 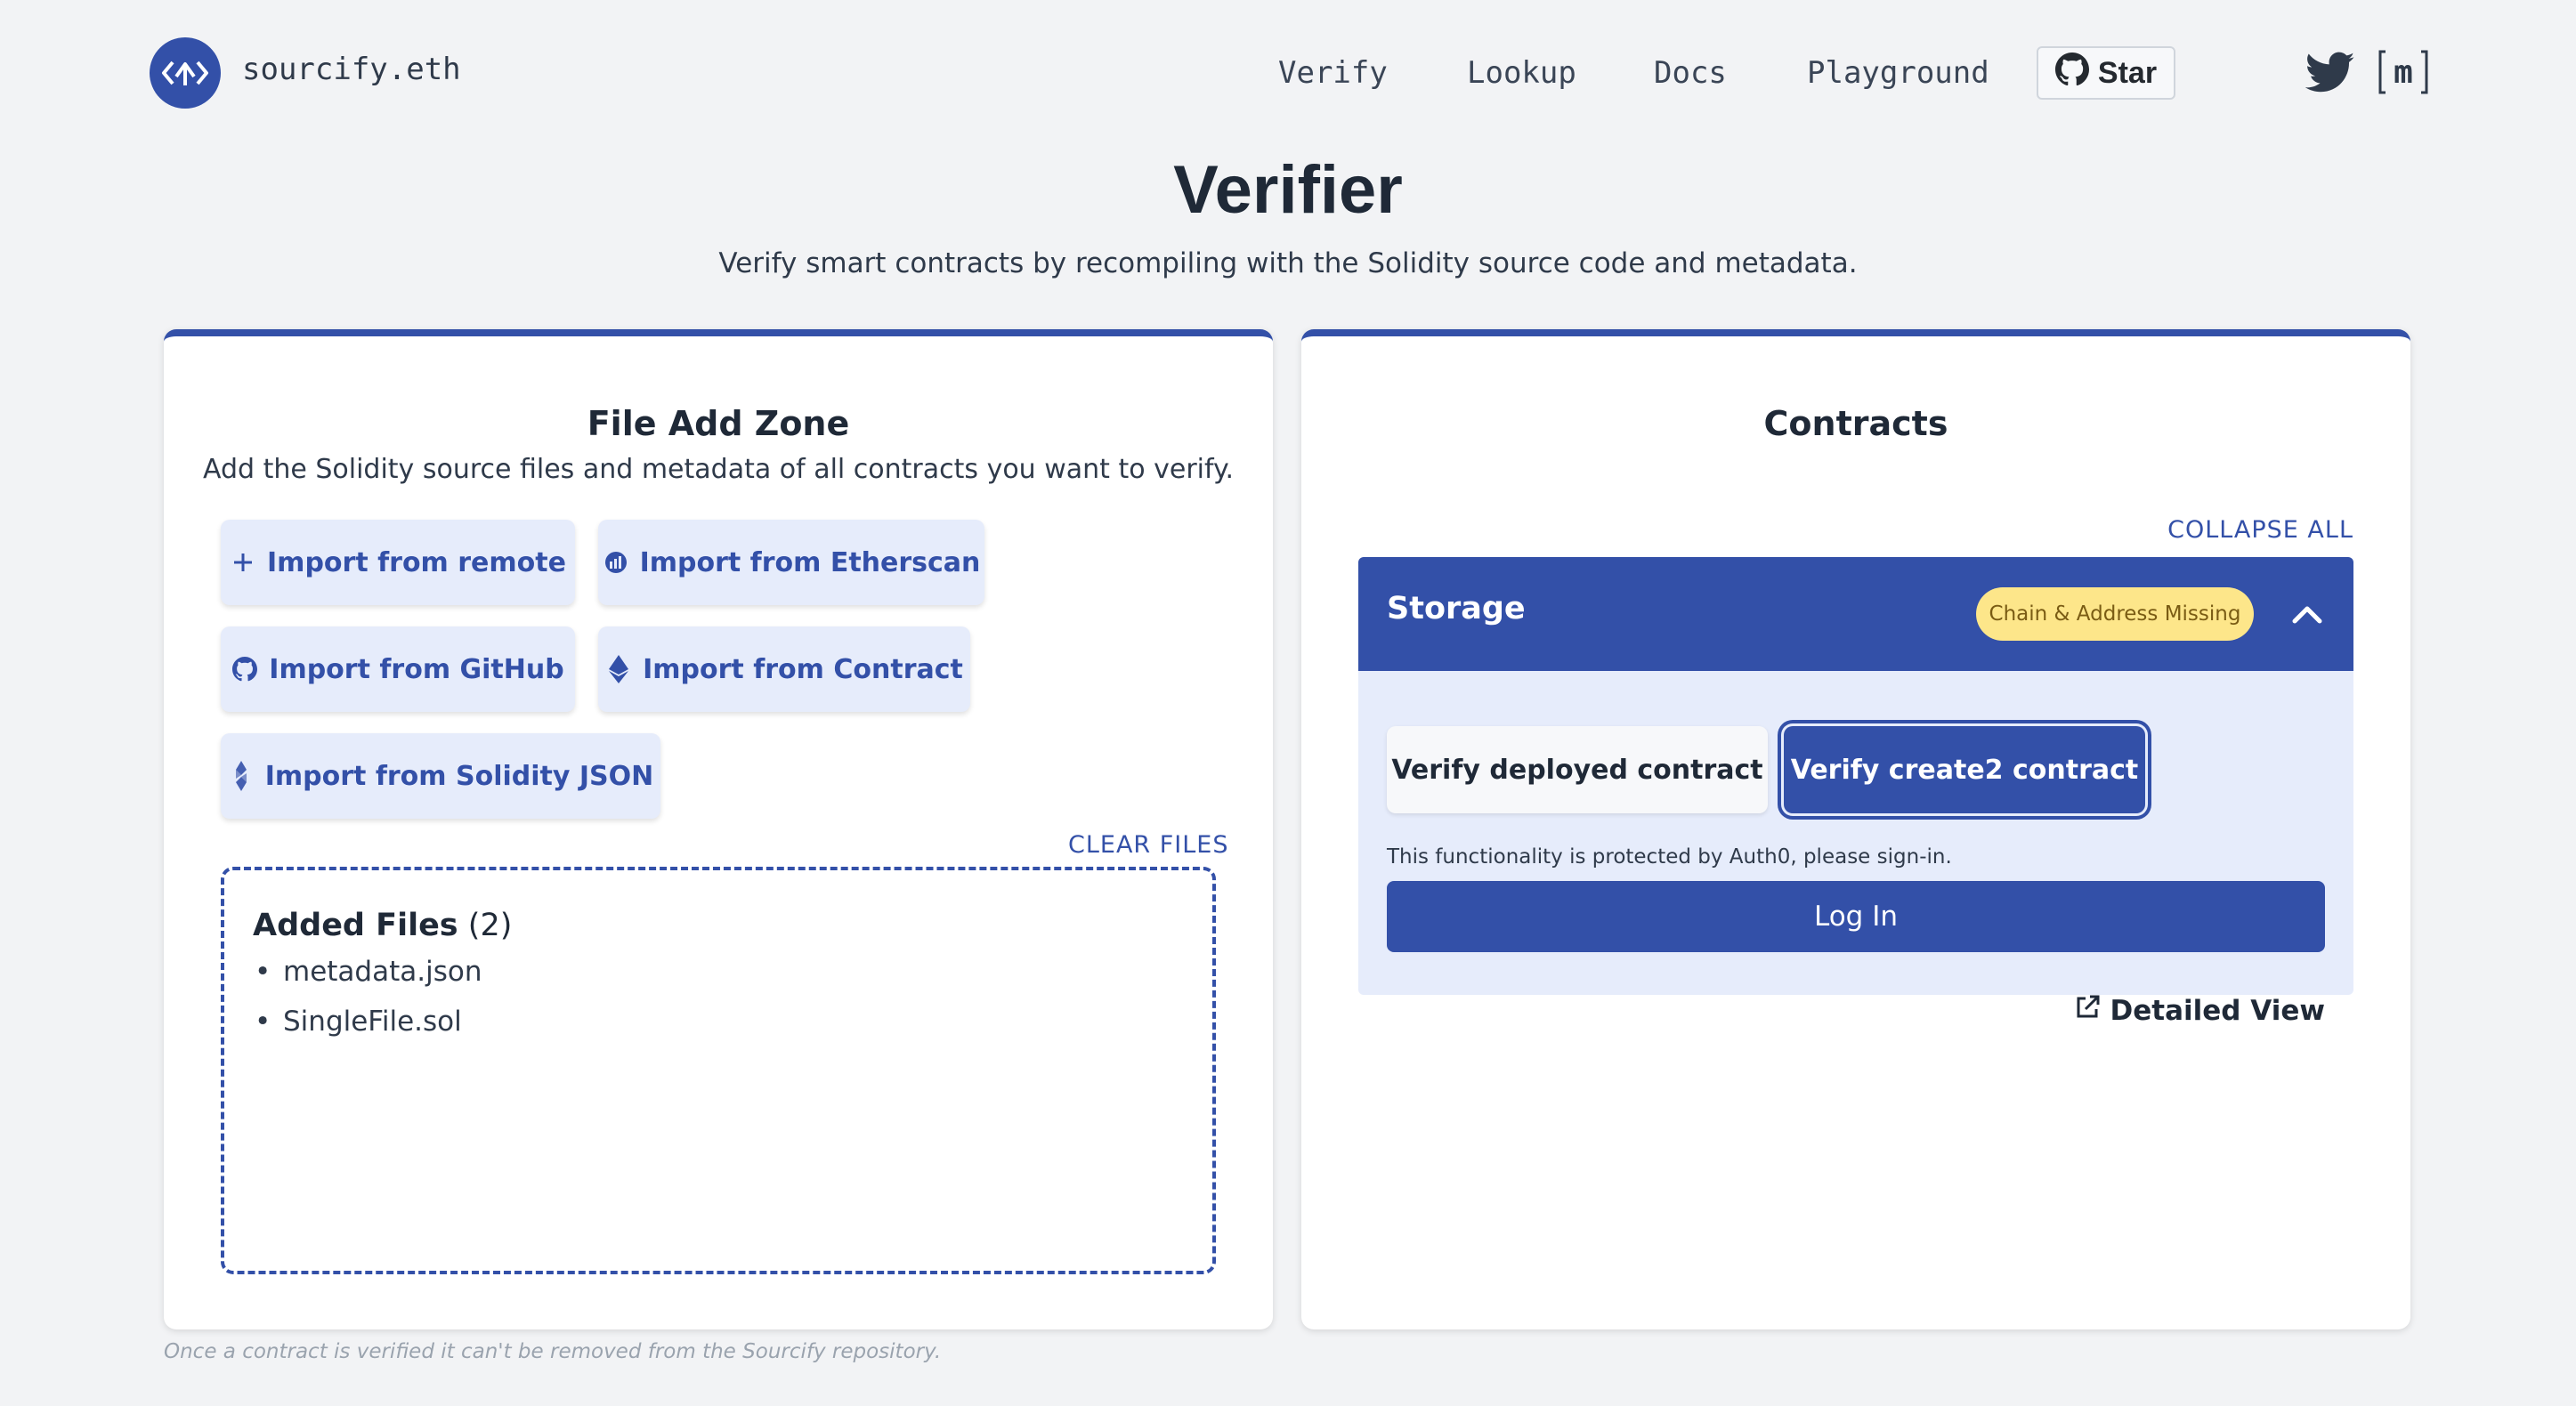 I want to click on import-github-label: Import from GitHub, so click(x=417, y=669).